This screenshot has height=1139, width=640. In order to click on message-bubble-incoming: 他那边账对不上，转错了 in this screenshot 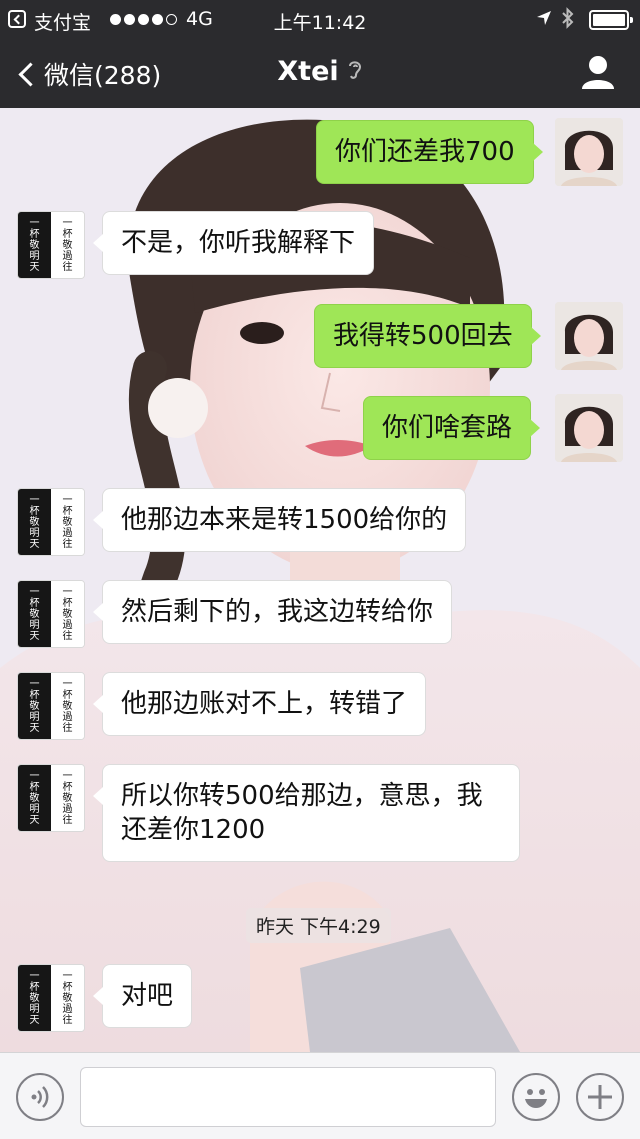, I will do `click(259, 704)`.